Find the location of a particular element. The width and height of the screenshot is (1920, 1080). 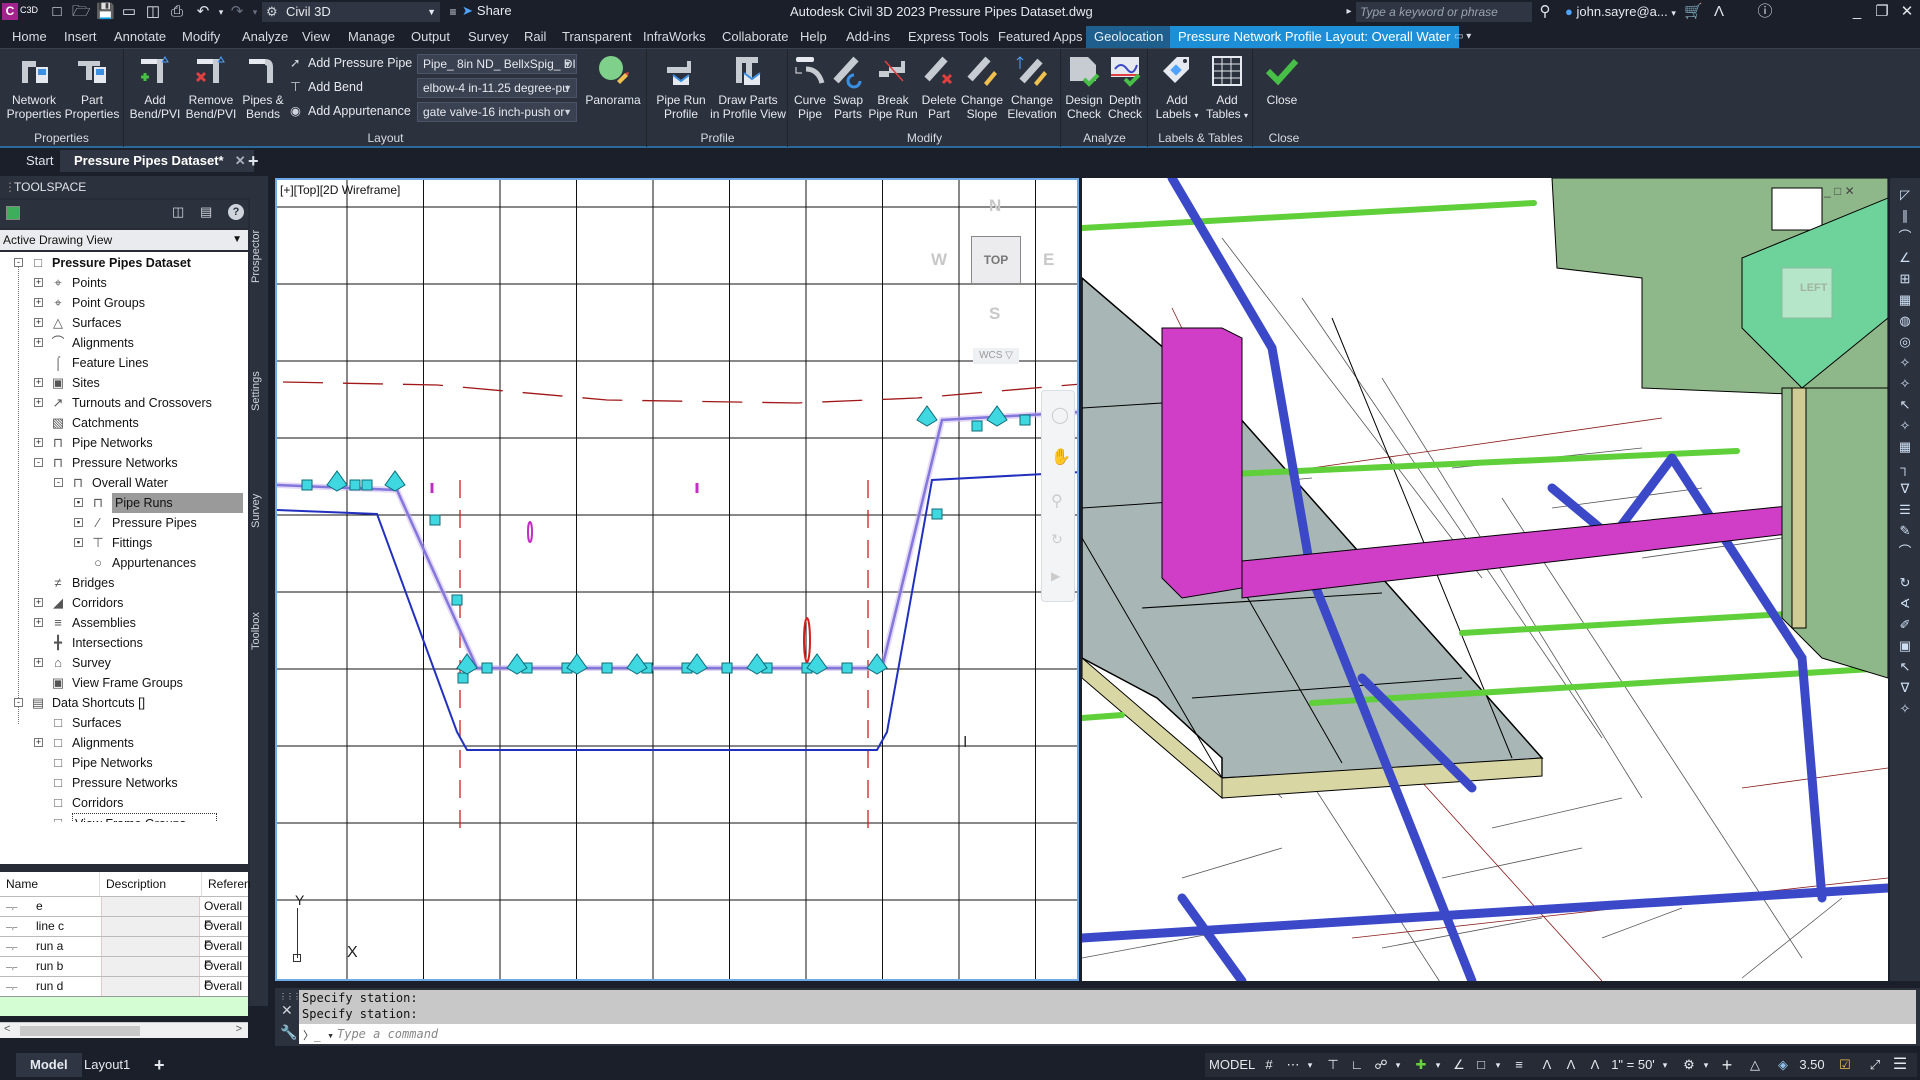

command-input: 〉_ ▾ Type a command is located at coordinates (1107, 1034).